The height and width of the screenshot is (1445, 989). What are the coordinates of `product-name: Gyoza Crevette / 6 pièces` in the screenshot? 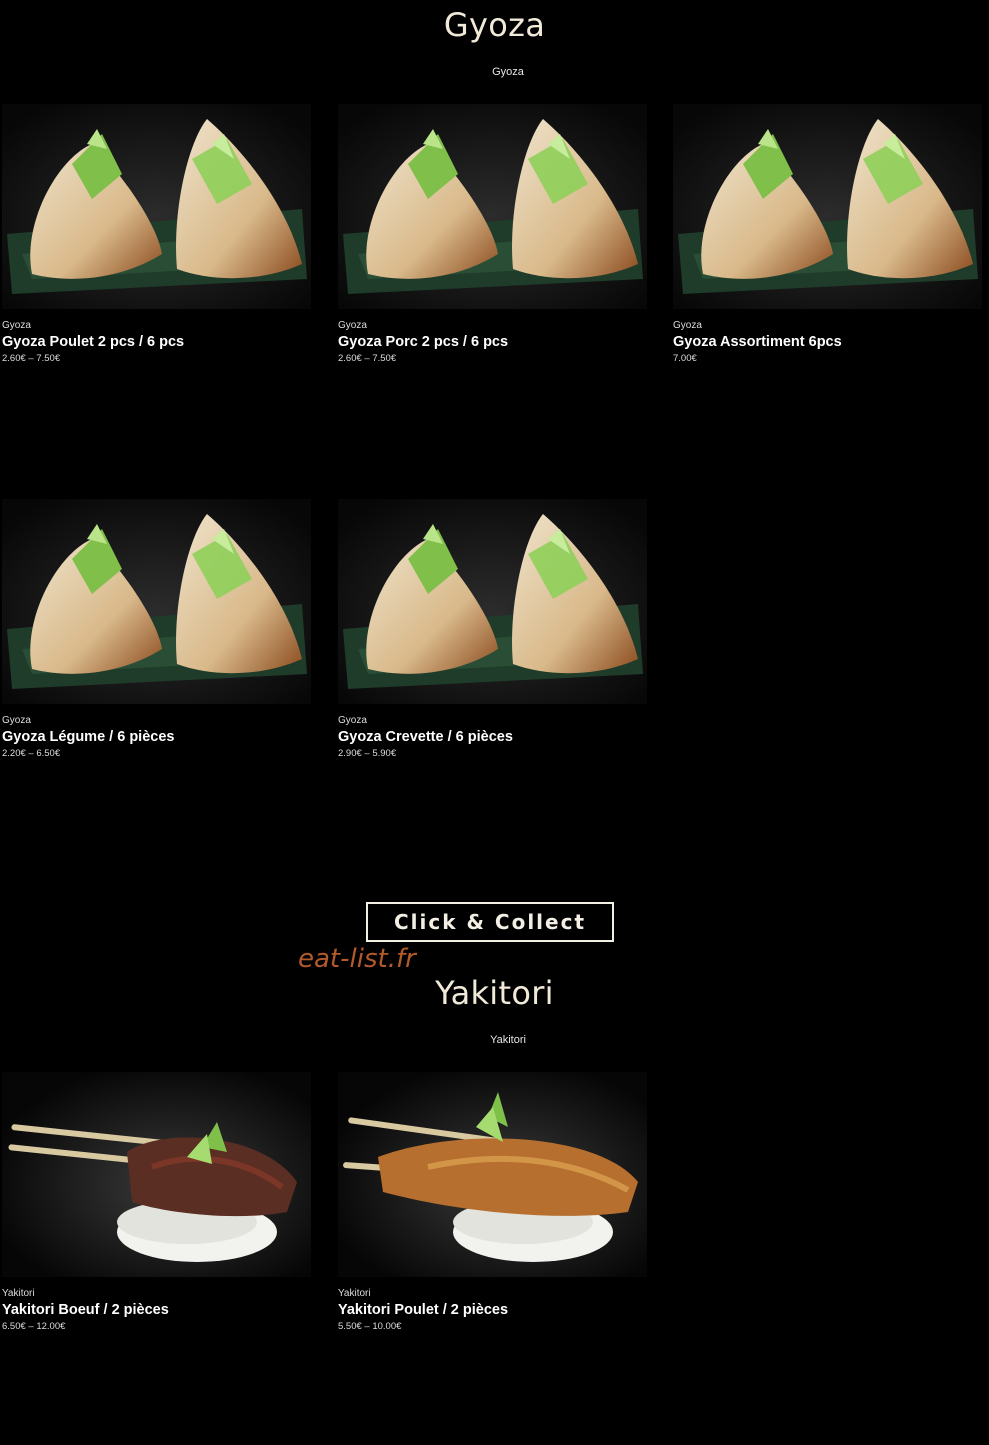 It's located at (492, 737).